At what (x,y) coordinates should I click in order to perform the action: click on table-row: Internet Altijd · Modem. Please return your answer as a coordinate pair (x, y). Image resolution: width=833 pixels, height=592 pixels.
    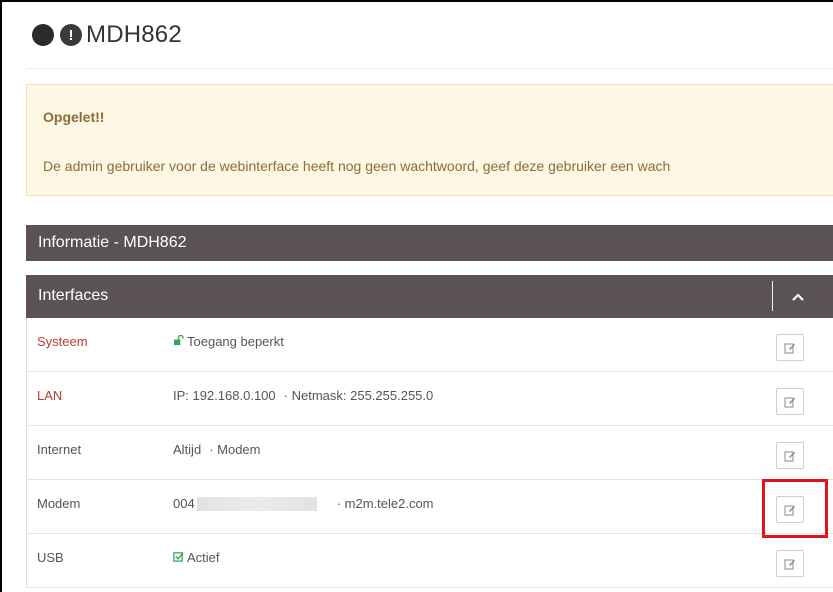
    Looking at the image, I should click on (430, 453).